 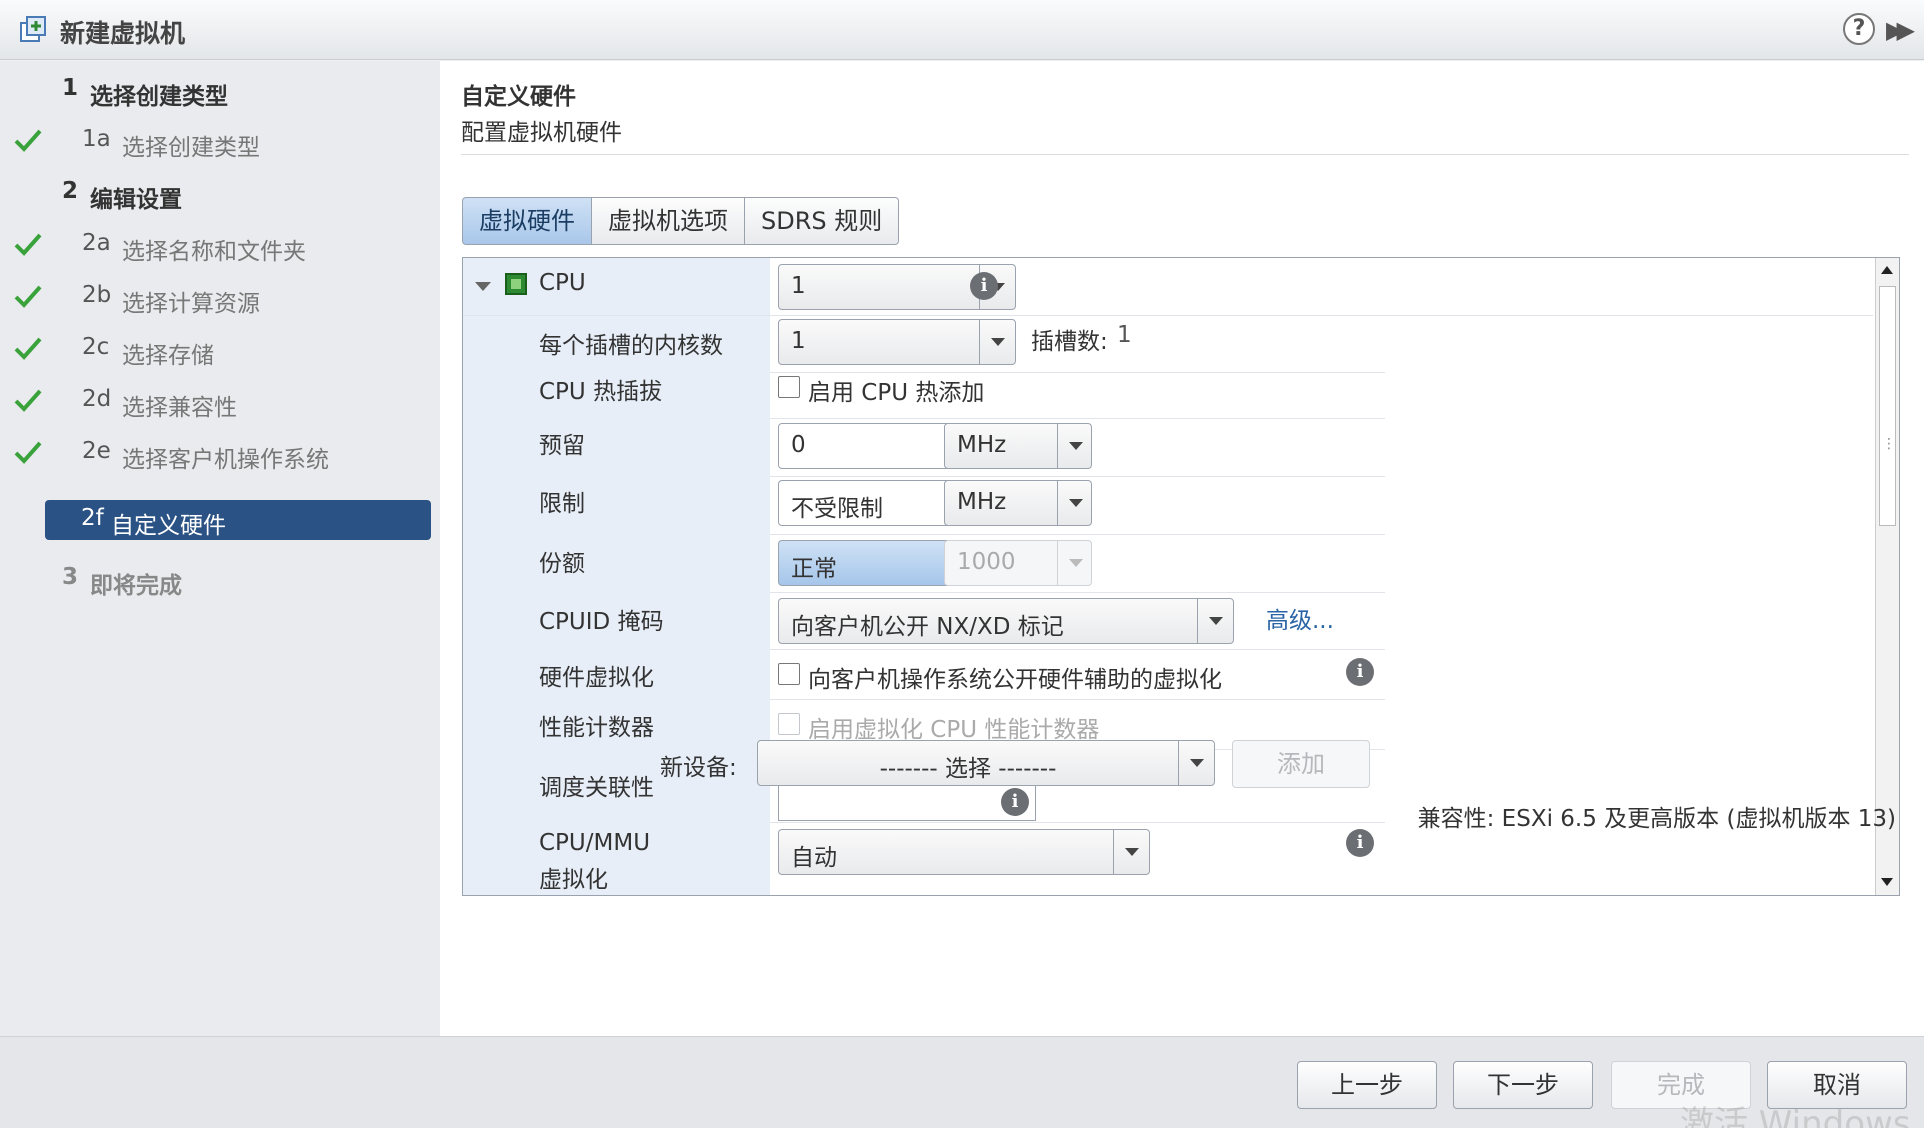 What do you see at coordinates (789, 724) in the screenshot?
I see `perfcounter-checkbox` at bounding box center [789, 724].